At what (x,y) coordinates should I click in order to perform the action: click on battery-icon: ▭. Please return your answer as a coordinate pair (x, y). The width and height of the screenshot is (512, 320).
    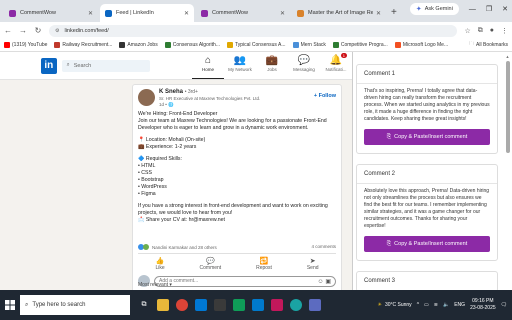
    Looking at the image, I should click on (426, 305).